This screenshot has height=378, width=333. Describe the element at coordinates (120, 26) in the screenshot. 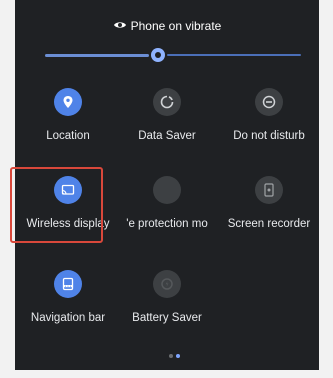

I see `vibrate-icon` at that location.